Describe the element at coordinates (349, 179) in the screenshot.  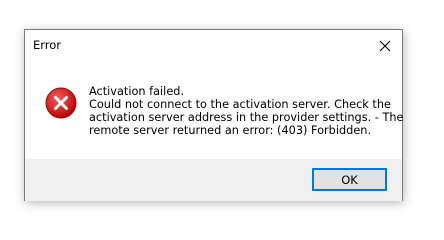
I see `ok-button: OK` at that location.